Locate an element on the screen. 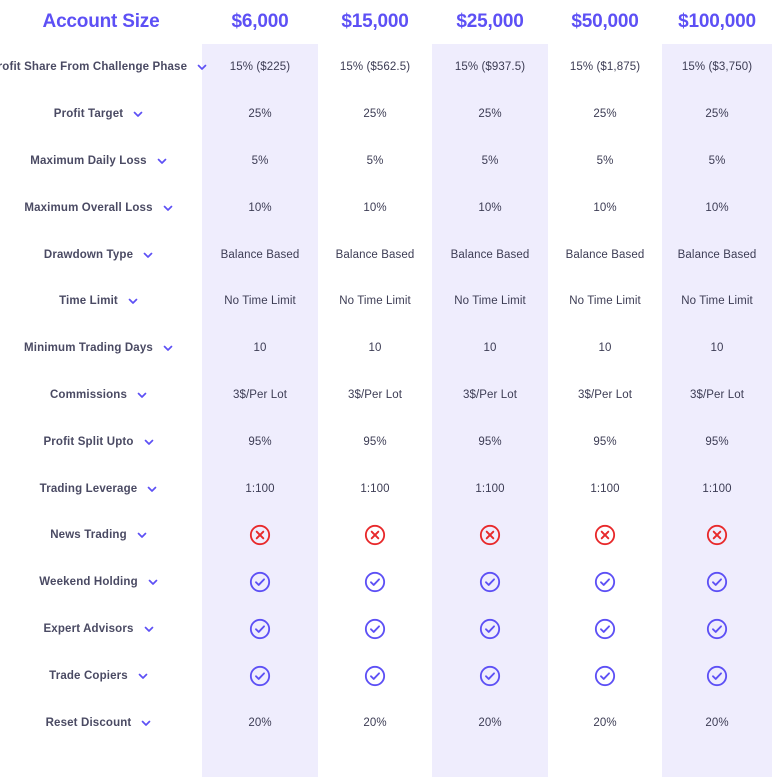 This screenshot has width=772, height=777. row-label-text: Trade Copiers is located at coordinates (88, 675).